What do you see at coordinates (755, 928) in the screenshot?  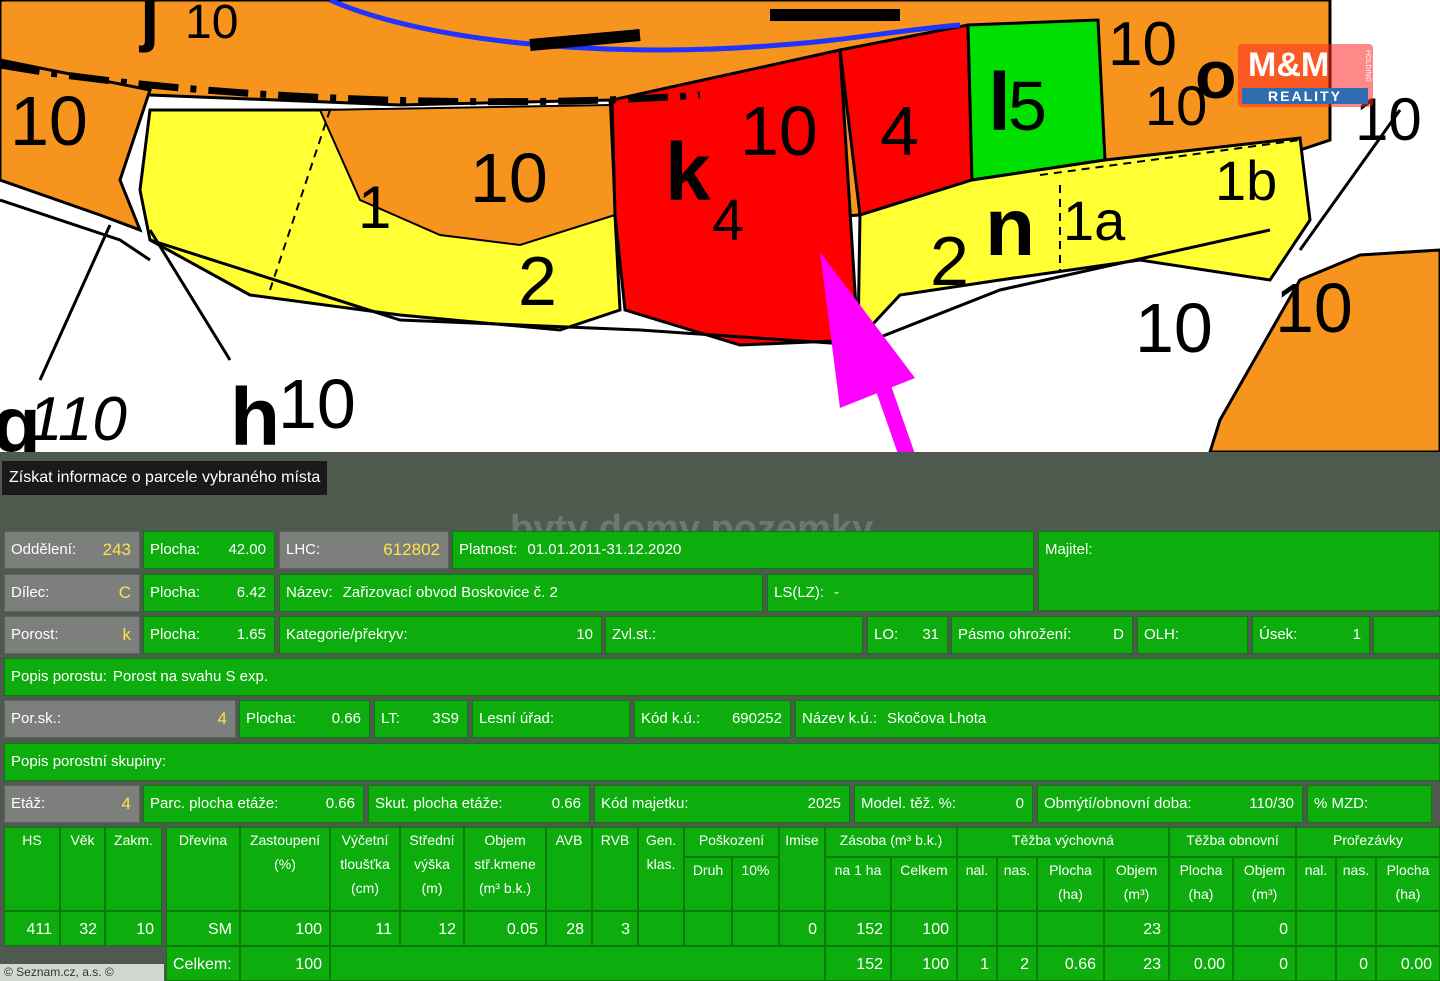 I see `table-cell-10pct` at bounding box center [755, 928].